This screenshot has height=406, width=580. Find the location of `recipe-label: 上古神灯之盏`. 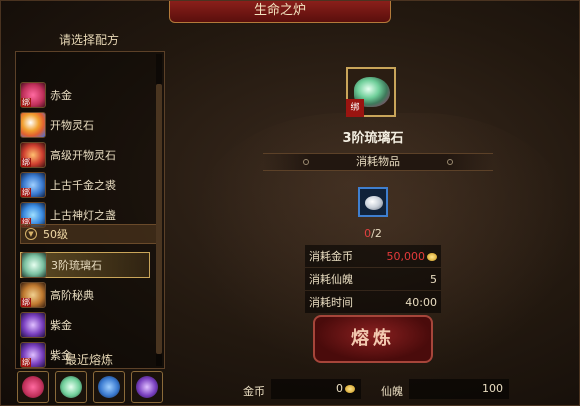

recipe-label: 上古神灯之盏 is located at coordinates (83, 215).